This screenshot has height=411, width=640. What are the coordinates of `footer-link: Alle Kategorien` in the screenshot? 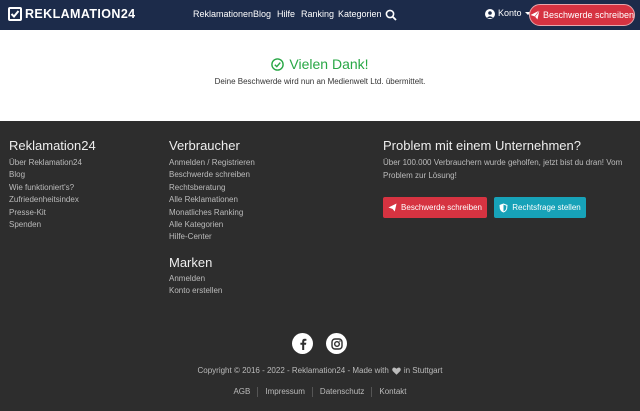 It's located at (212, 225).